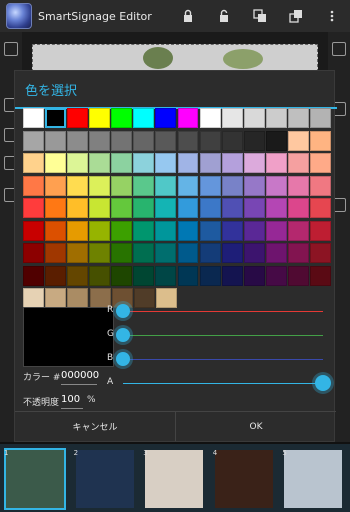  What do you see at coordinates (223, 359) in the screenshot?
I see `slider-track-b` at bounding box center [223, 359].